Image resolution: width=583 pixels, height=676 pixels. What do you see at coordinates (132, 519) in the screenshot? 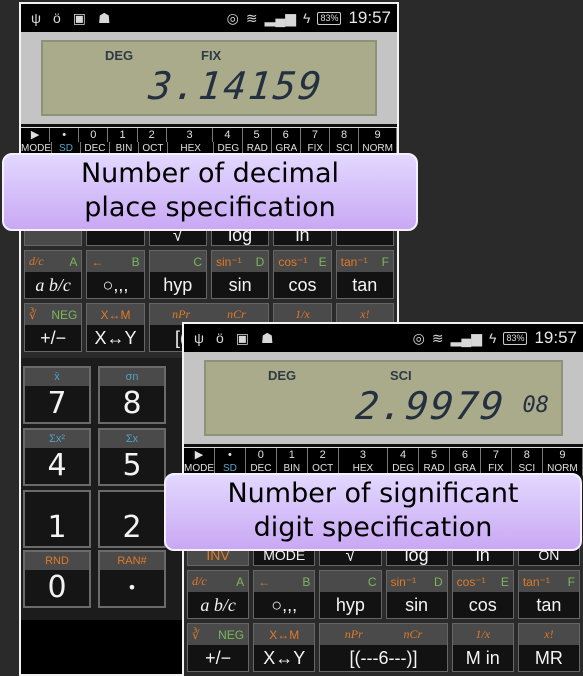
I see `key-2: 2` at bounding box center [132, 519].